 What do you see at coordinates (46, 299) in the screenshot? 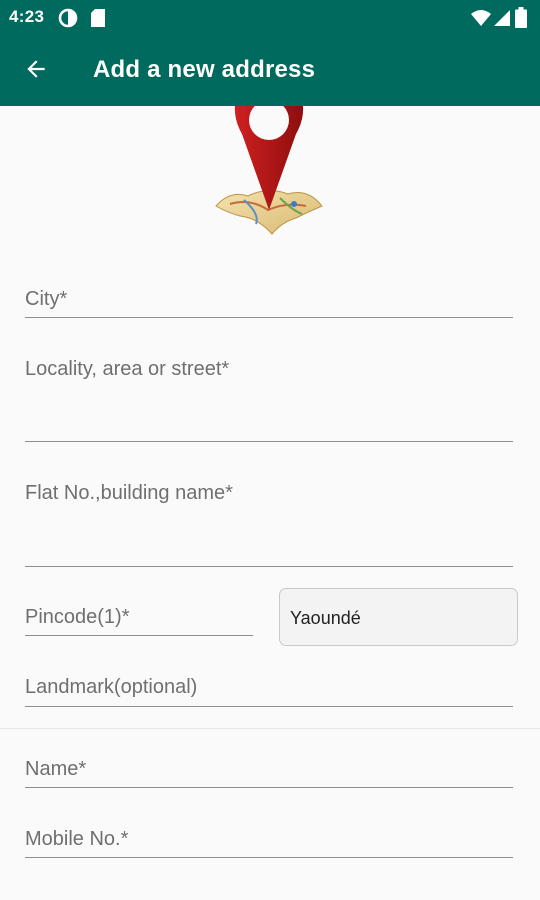
I see `city-placeholder: City*` at bounding box center [46, 299].